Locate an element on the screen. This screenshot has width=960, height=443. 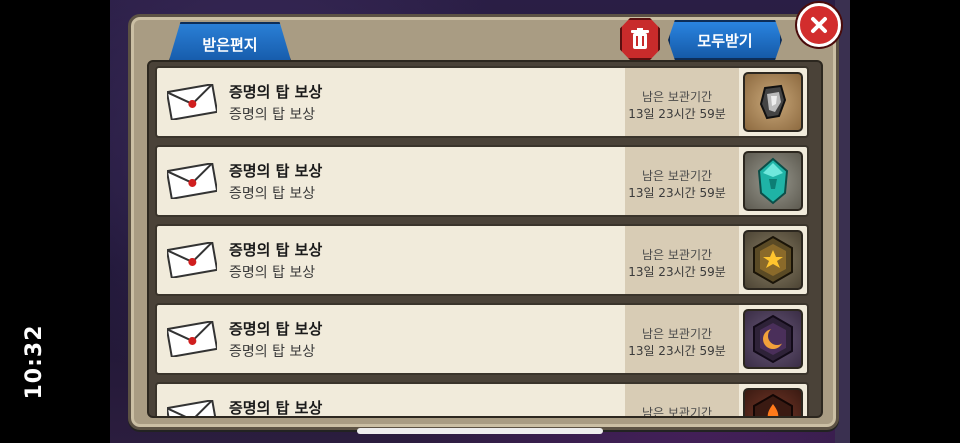
left-letterbox is located at coordinates (55, 221).